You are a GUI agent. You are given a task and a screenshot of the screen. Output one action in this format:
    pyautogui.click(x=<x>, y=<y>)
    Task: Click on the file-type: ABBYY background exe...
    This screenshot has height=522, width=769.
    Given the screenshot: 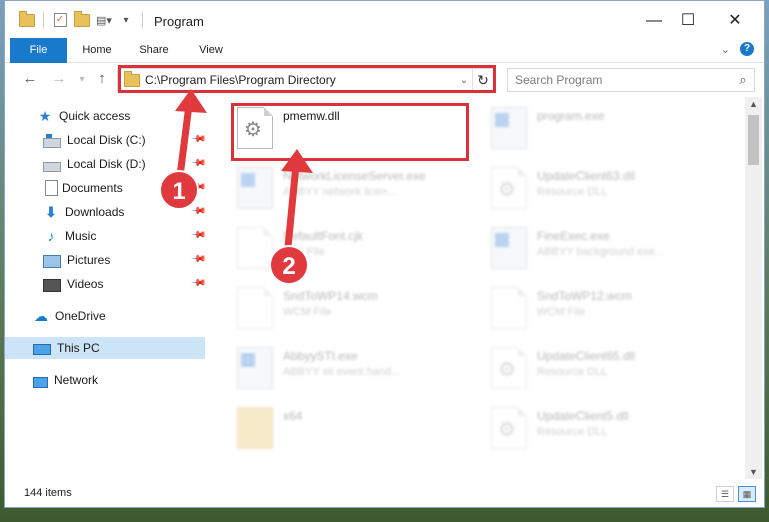 What is the action you would take?
    pyautogui.click(x=600, y=252)
    